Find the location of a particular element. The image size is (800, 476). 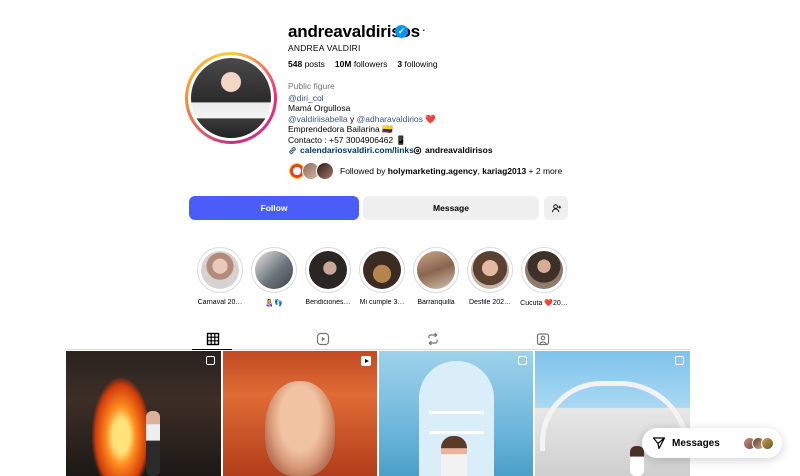

posts-stat: 548 posts is located at coordinates (306, 64).